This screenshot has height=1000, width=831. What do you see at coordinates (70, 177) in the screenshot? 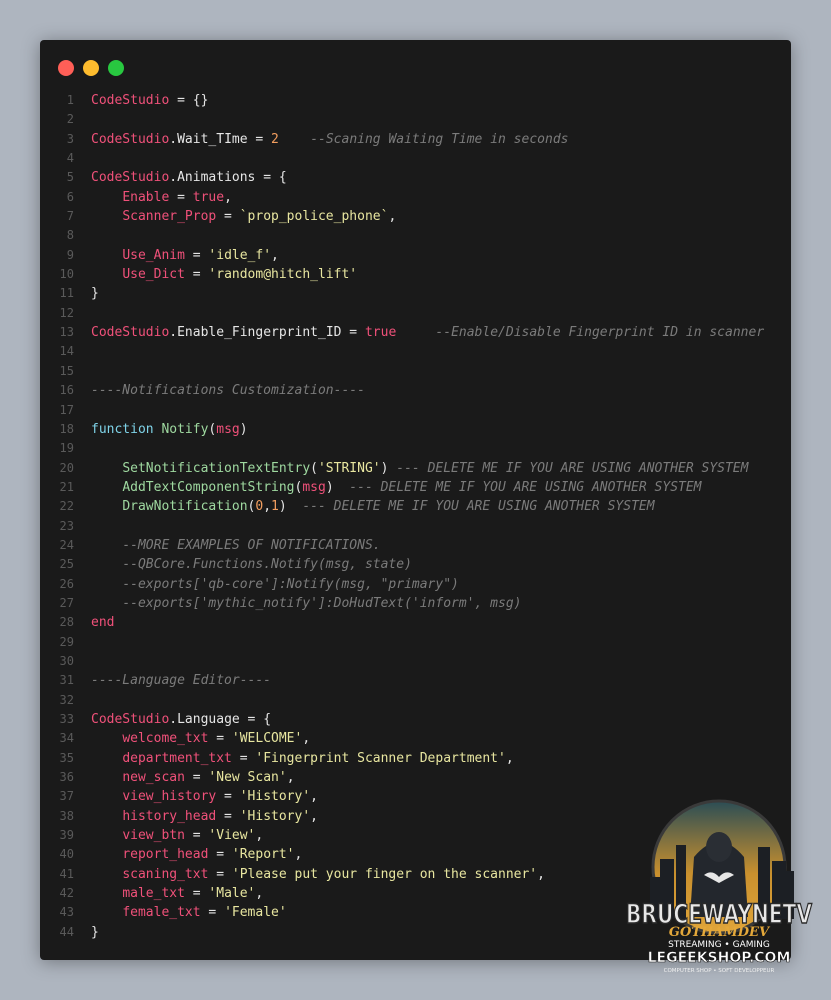
I see `line-number: 5` at bounding box center [70, 177].